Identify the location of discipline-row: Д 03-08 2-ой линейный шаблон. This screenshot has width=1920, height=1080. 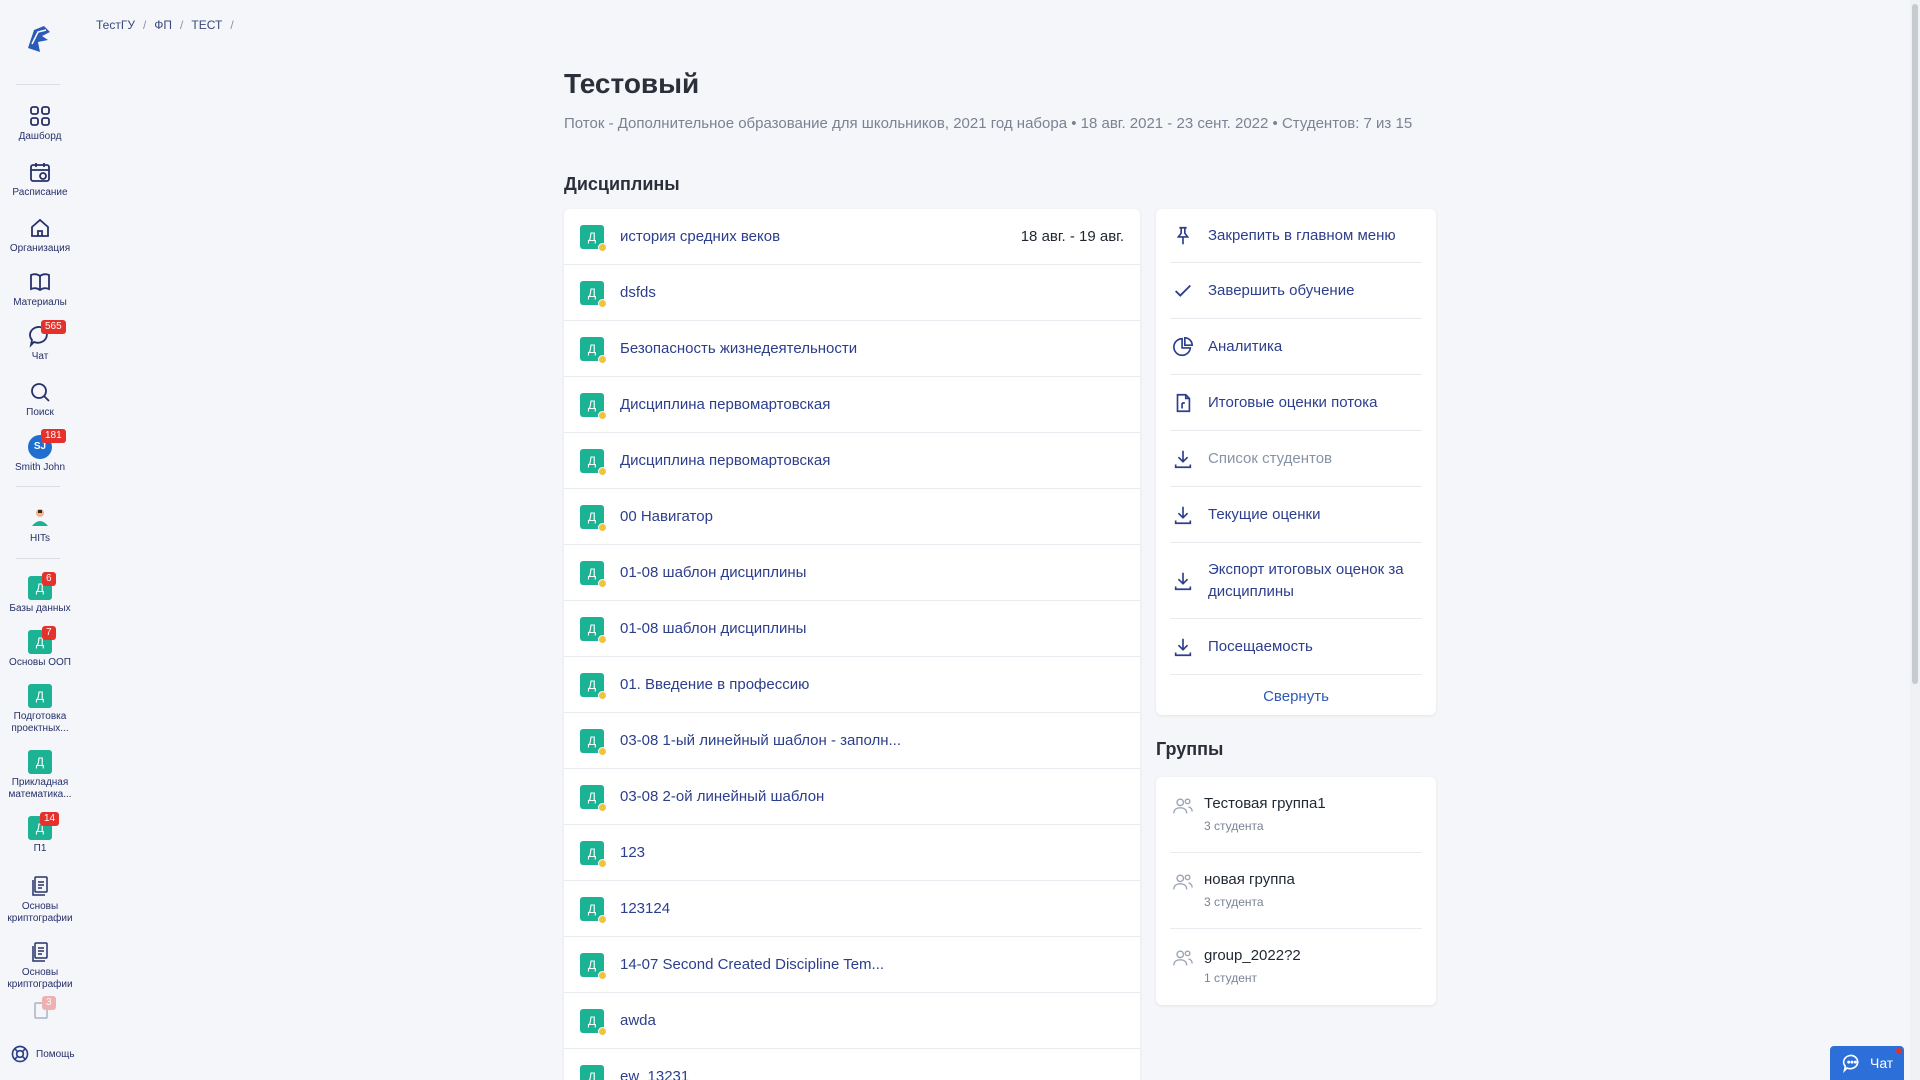
(852, 797).